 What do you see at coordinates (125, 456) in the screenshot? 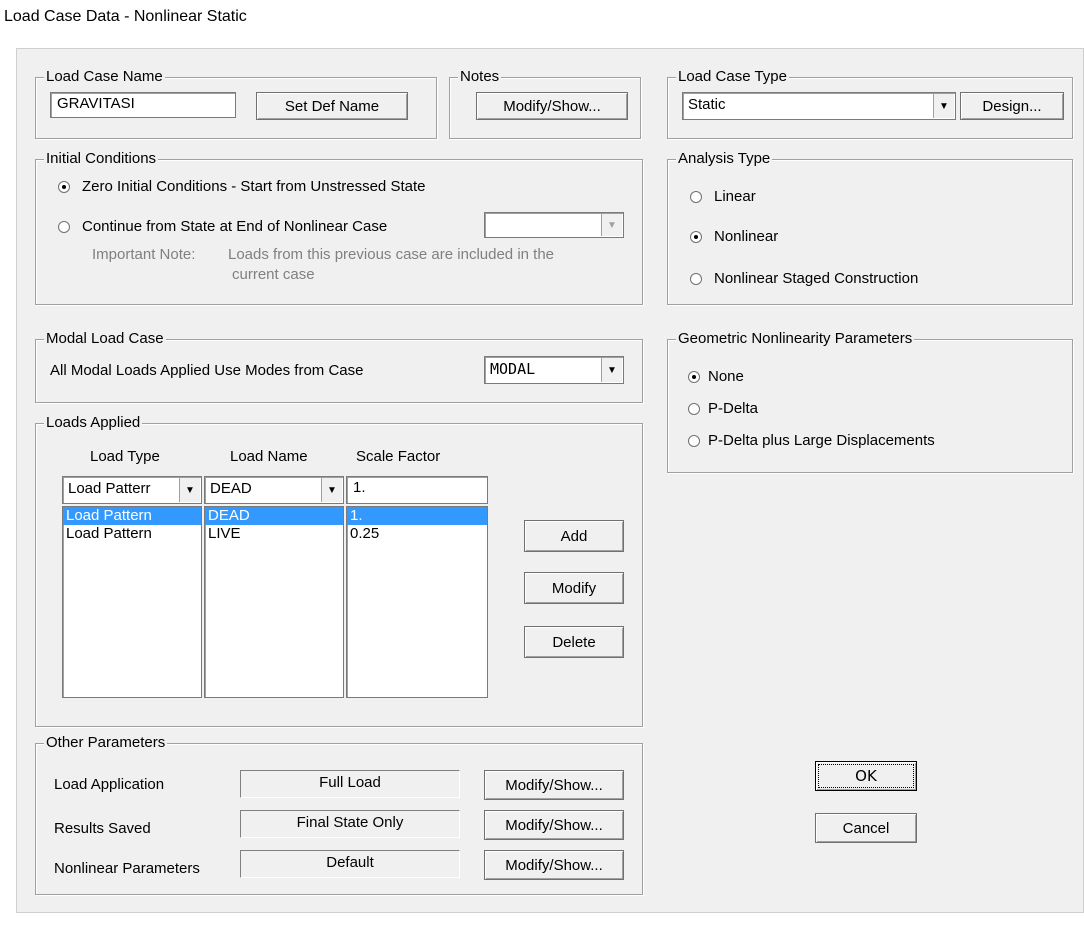
I see `header-load-type: Load Type` at bounding box center [125, 456].